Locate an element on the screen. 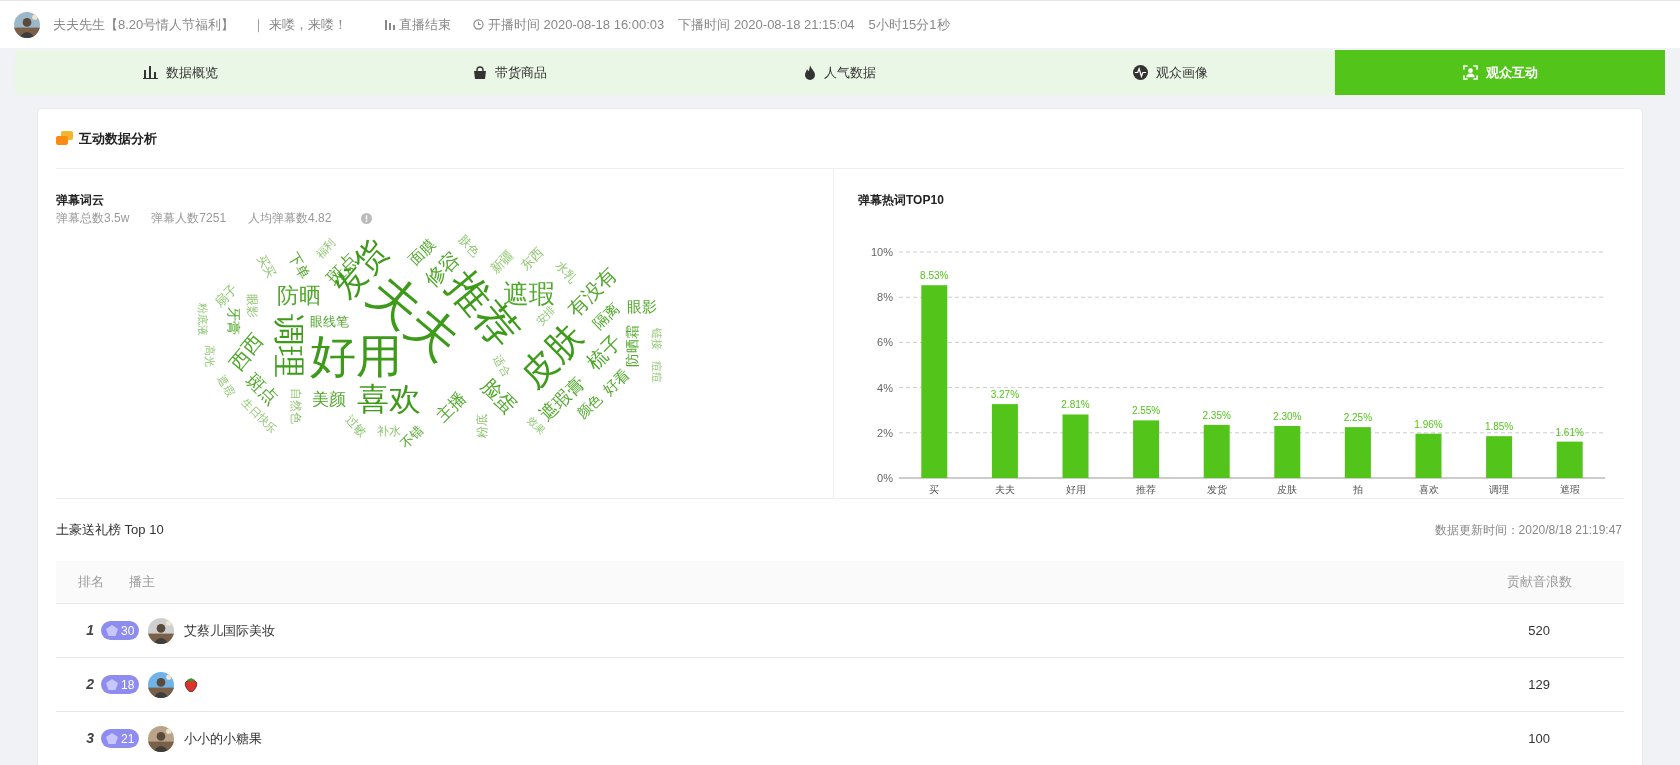 This screenshot has width=1680, height=765. cards-icon is located at coordinates (64, 138).